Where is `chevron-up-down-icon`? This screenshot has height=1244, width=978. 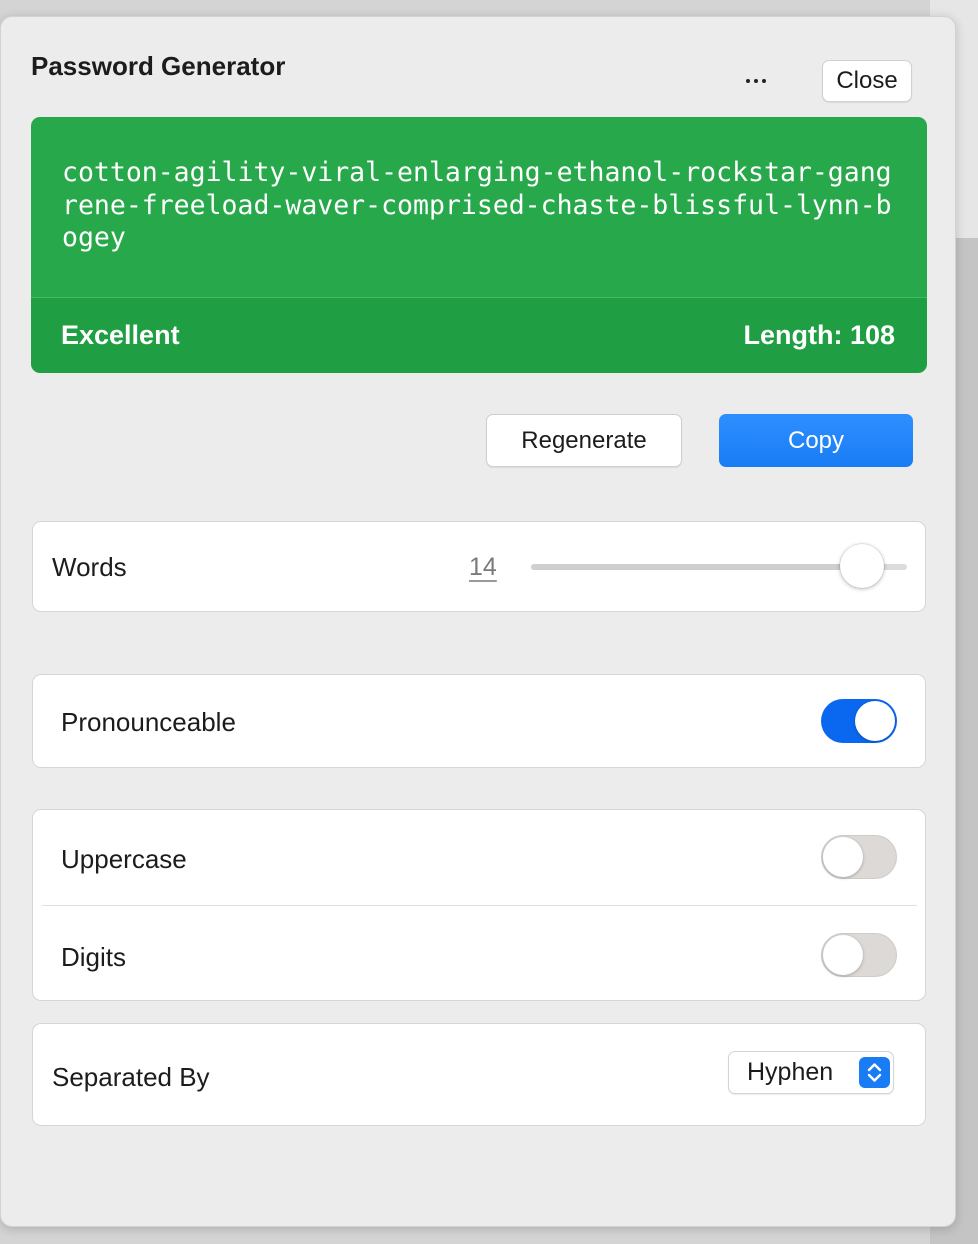 chevron-up-down-icon is located at coordinates (874, 1072).